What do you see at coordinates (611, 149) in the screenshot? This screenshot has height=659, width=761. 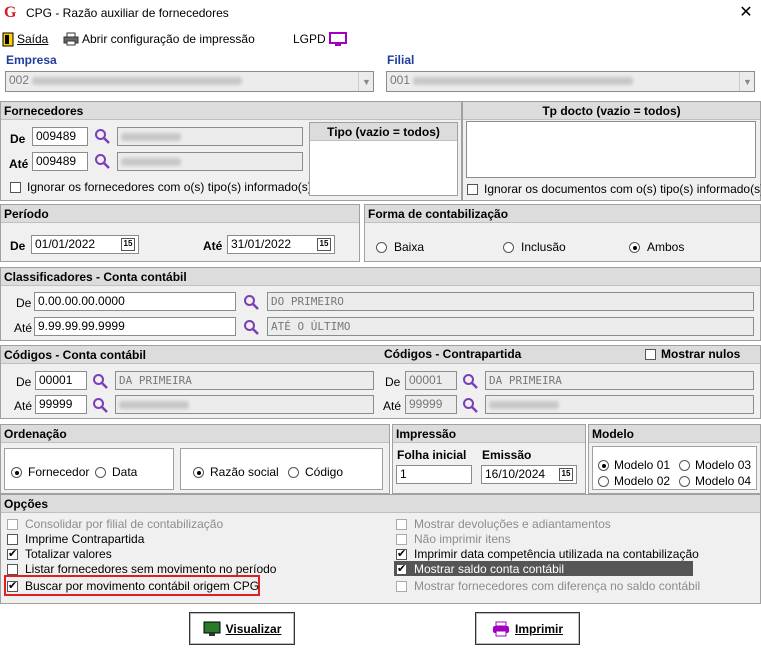 I see `tpdocto-list` at bounding box center [611, 149].